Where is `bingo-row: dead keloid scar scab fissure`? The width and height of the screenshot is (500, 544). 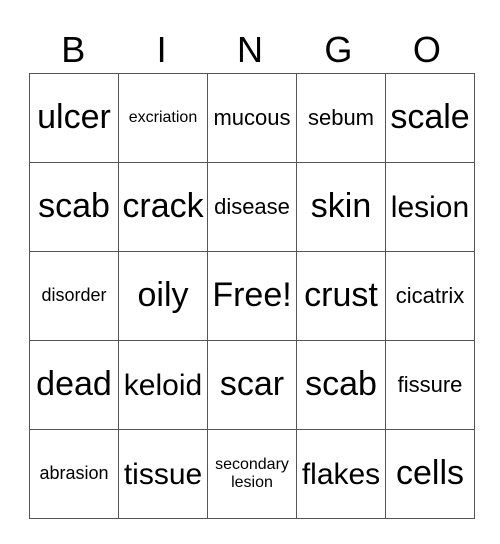
bingo-row: dead keloid scar scab fissure is located at coordinates (252, 385).